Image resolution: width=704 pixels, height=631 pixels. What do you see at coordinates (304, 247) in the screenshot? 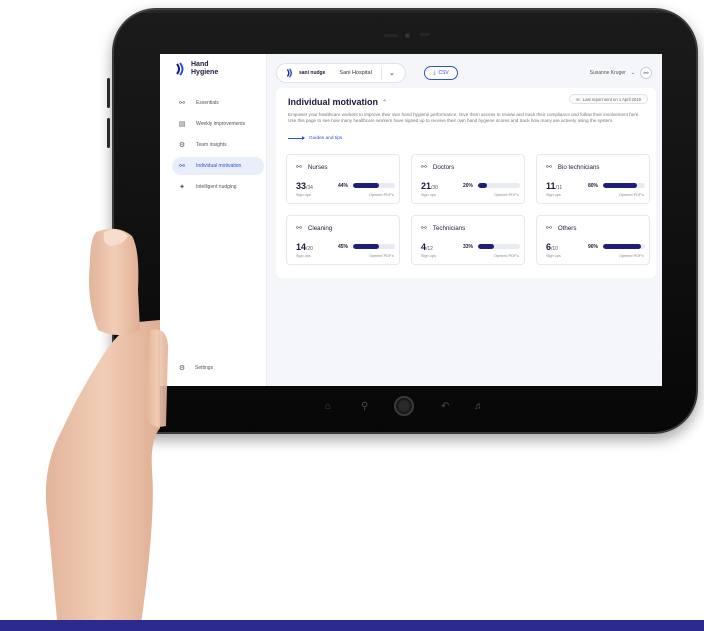
I see `card-count: 14/20` at bounding box center [304, 247].